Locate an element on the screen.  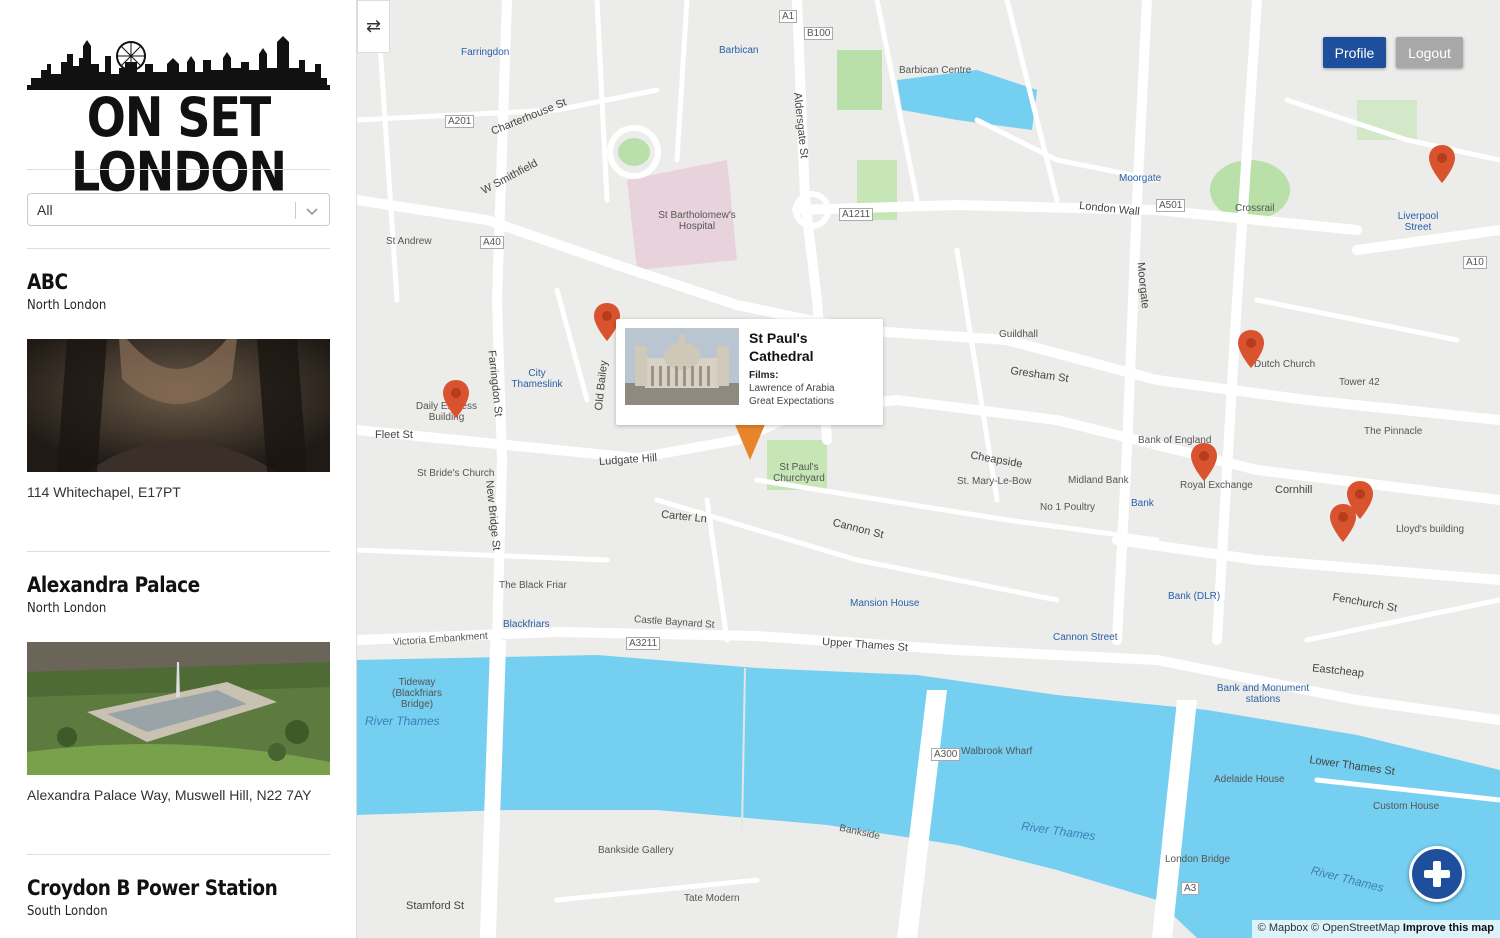
location-name: Alexandra Palace is located at coordinates (113, 585).